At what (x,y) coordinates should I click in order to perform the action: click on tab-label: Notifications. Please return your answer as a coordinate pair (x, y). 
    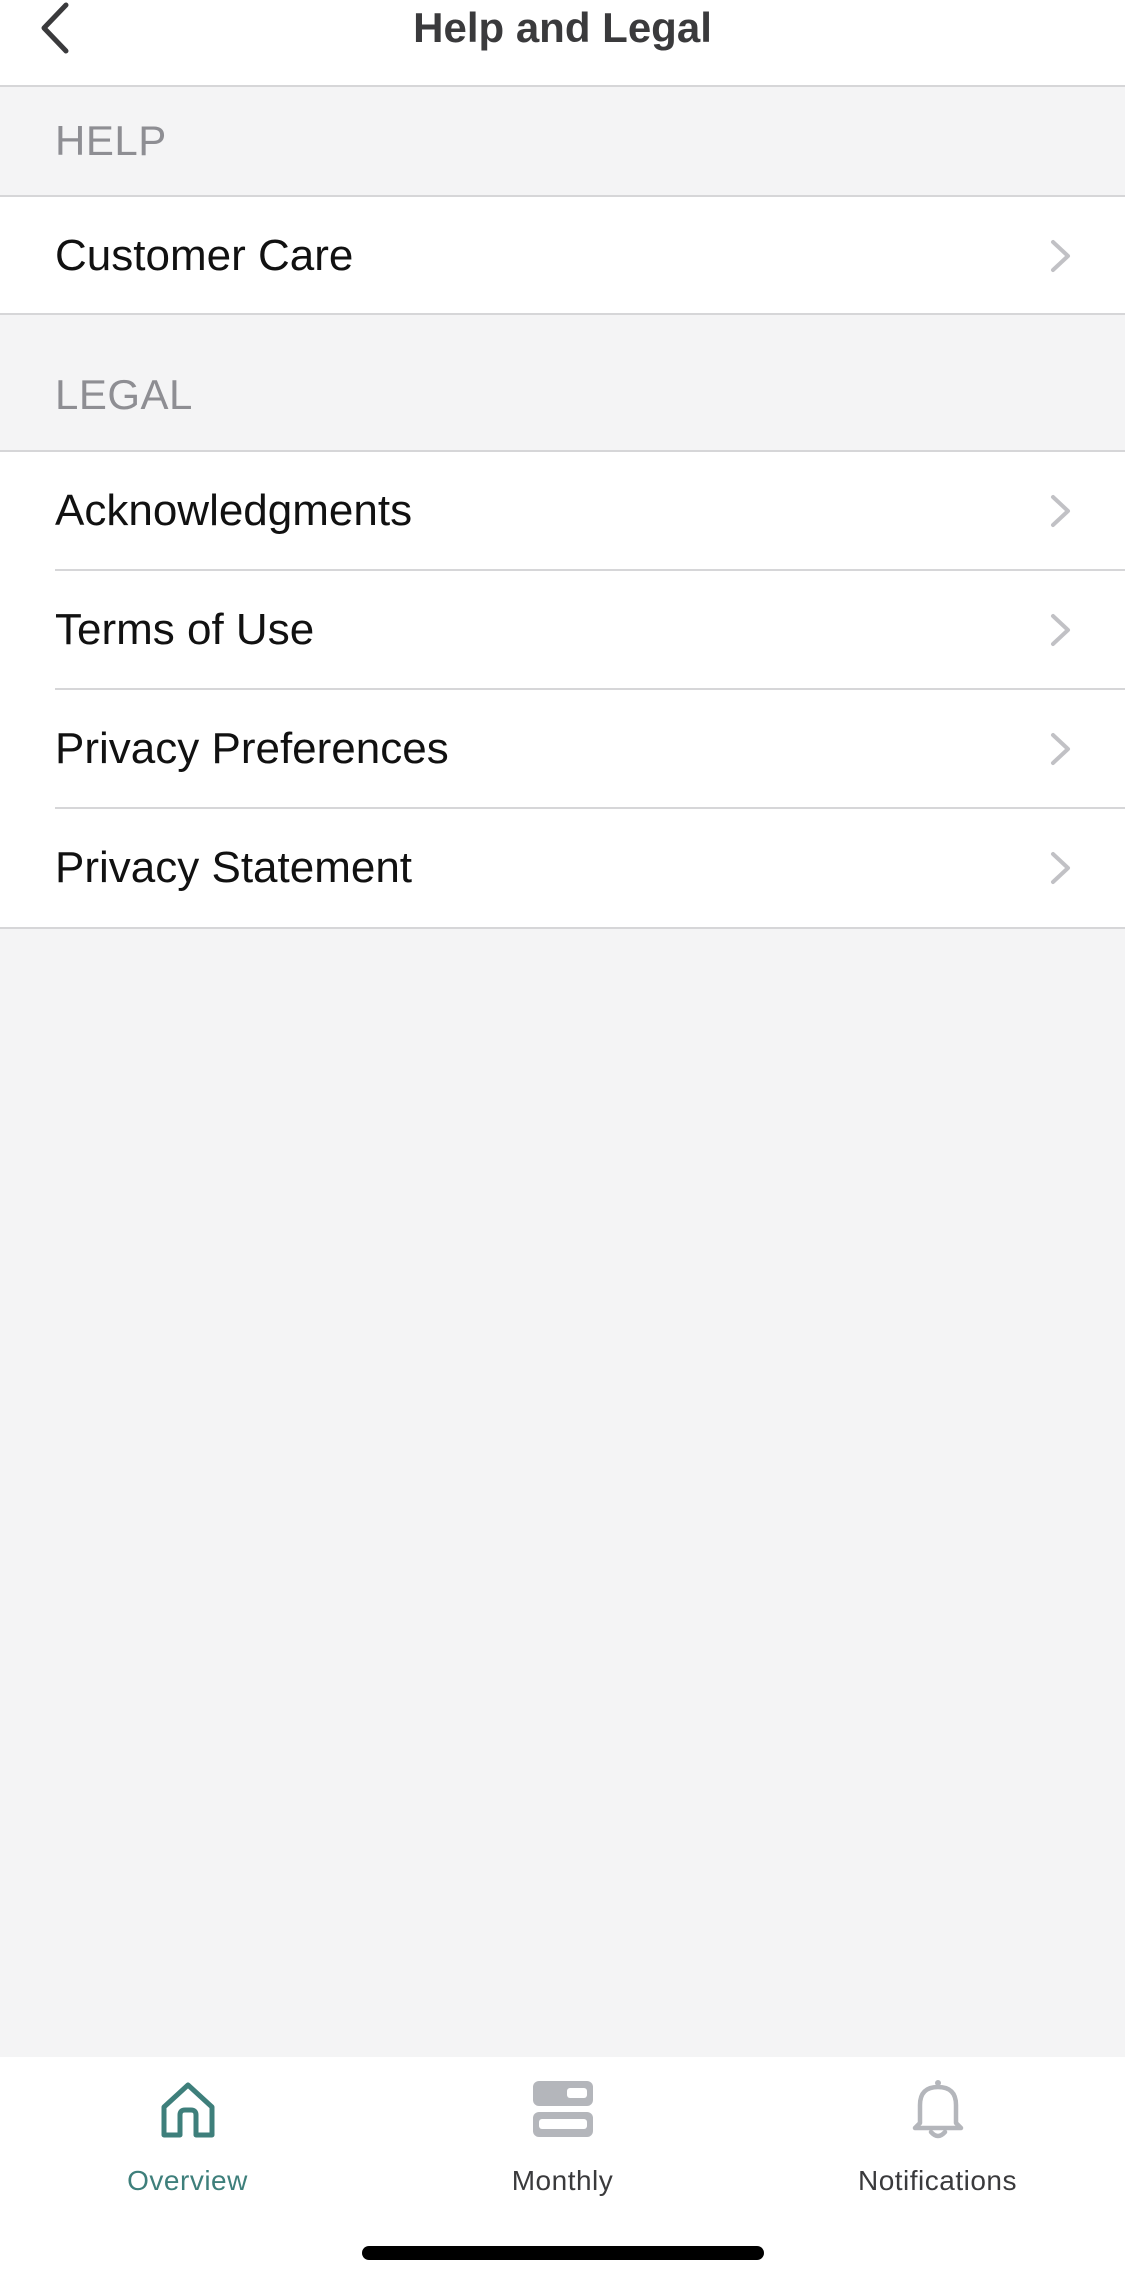
    Looking at the image, I should click on (937, 2180).